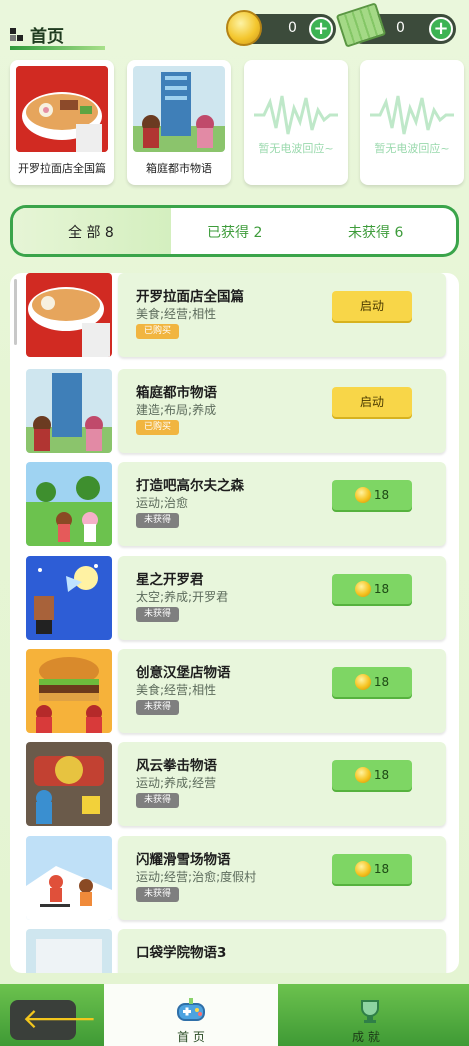 The height and width of the screenshot is (1046, 469). Describe the element at coordinates (191, 1037) in the screenshot. I see `nav-home-label: 首 页` at that location.